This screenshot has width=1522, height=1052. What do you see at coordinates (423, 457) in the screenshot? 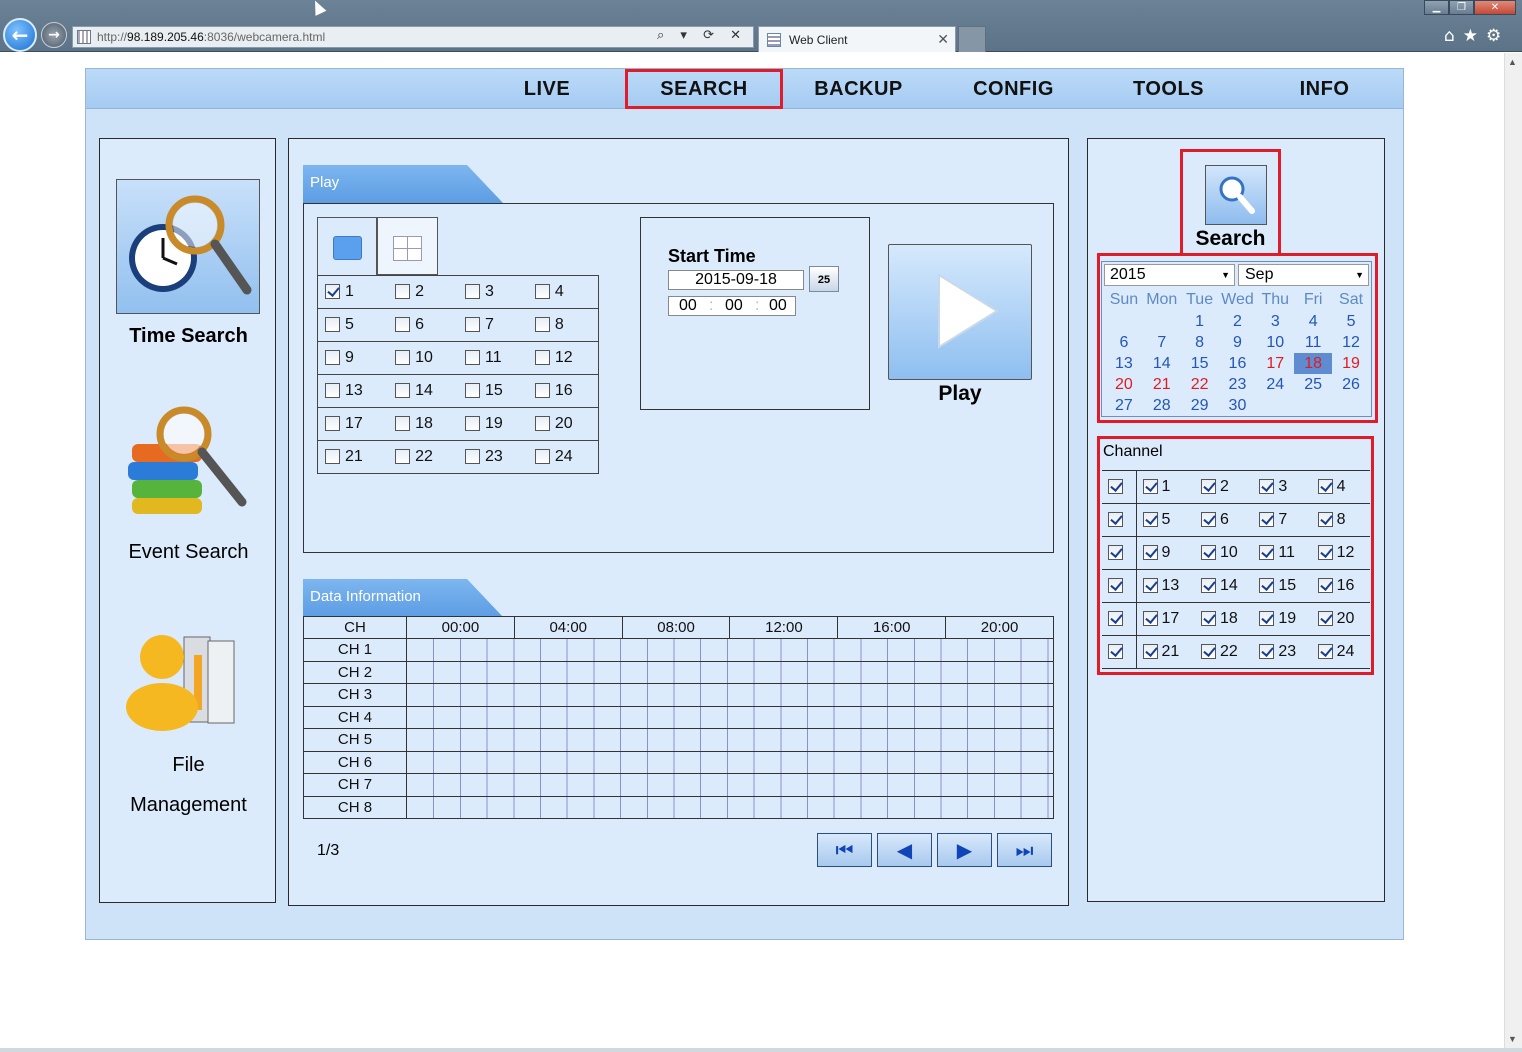
I see `play-channel-22: 22` at bounding box center [423, 457].